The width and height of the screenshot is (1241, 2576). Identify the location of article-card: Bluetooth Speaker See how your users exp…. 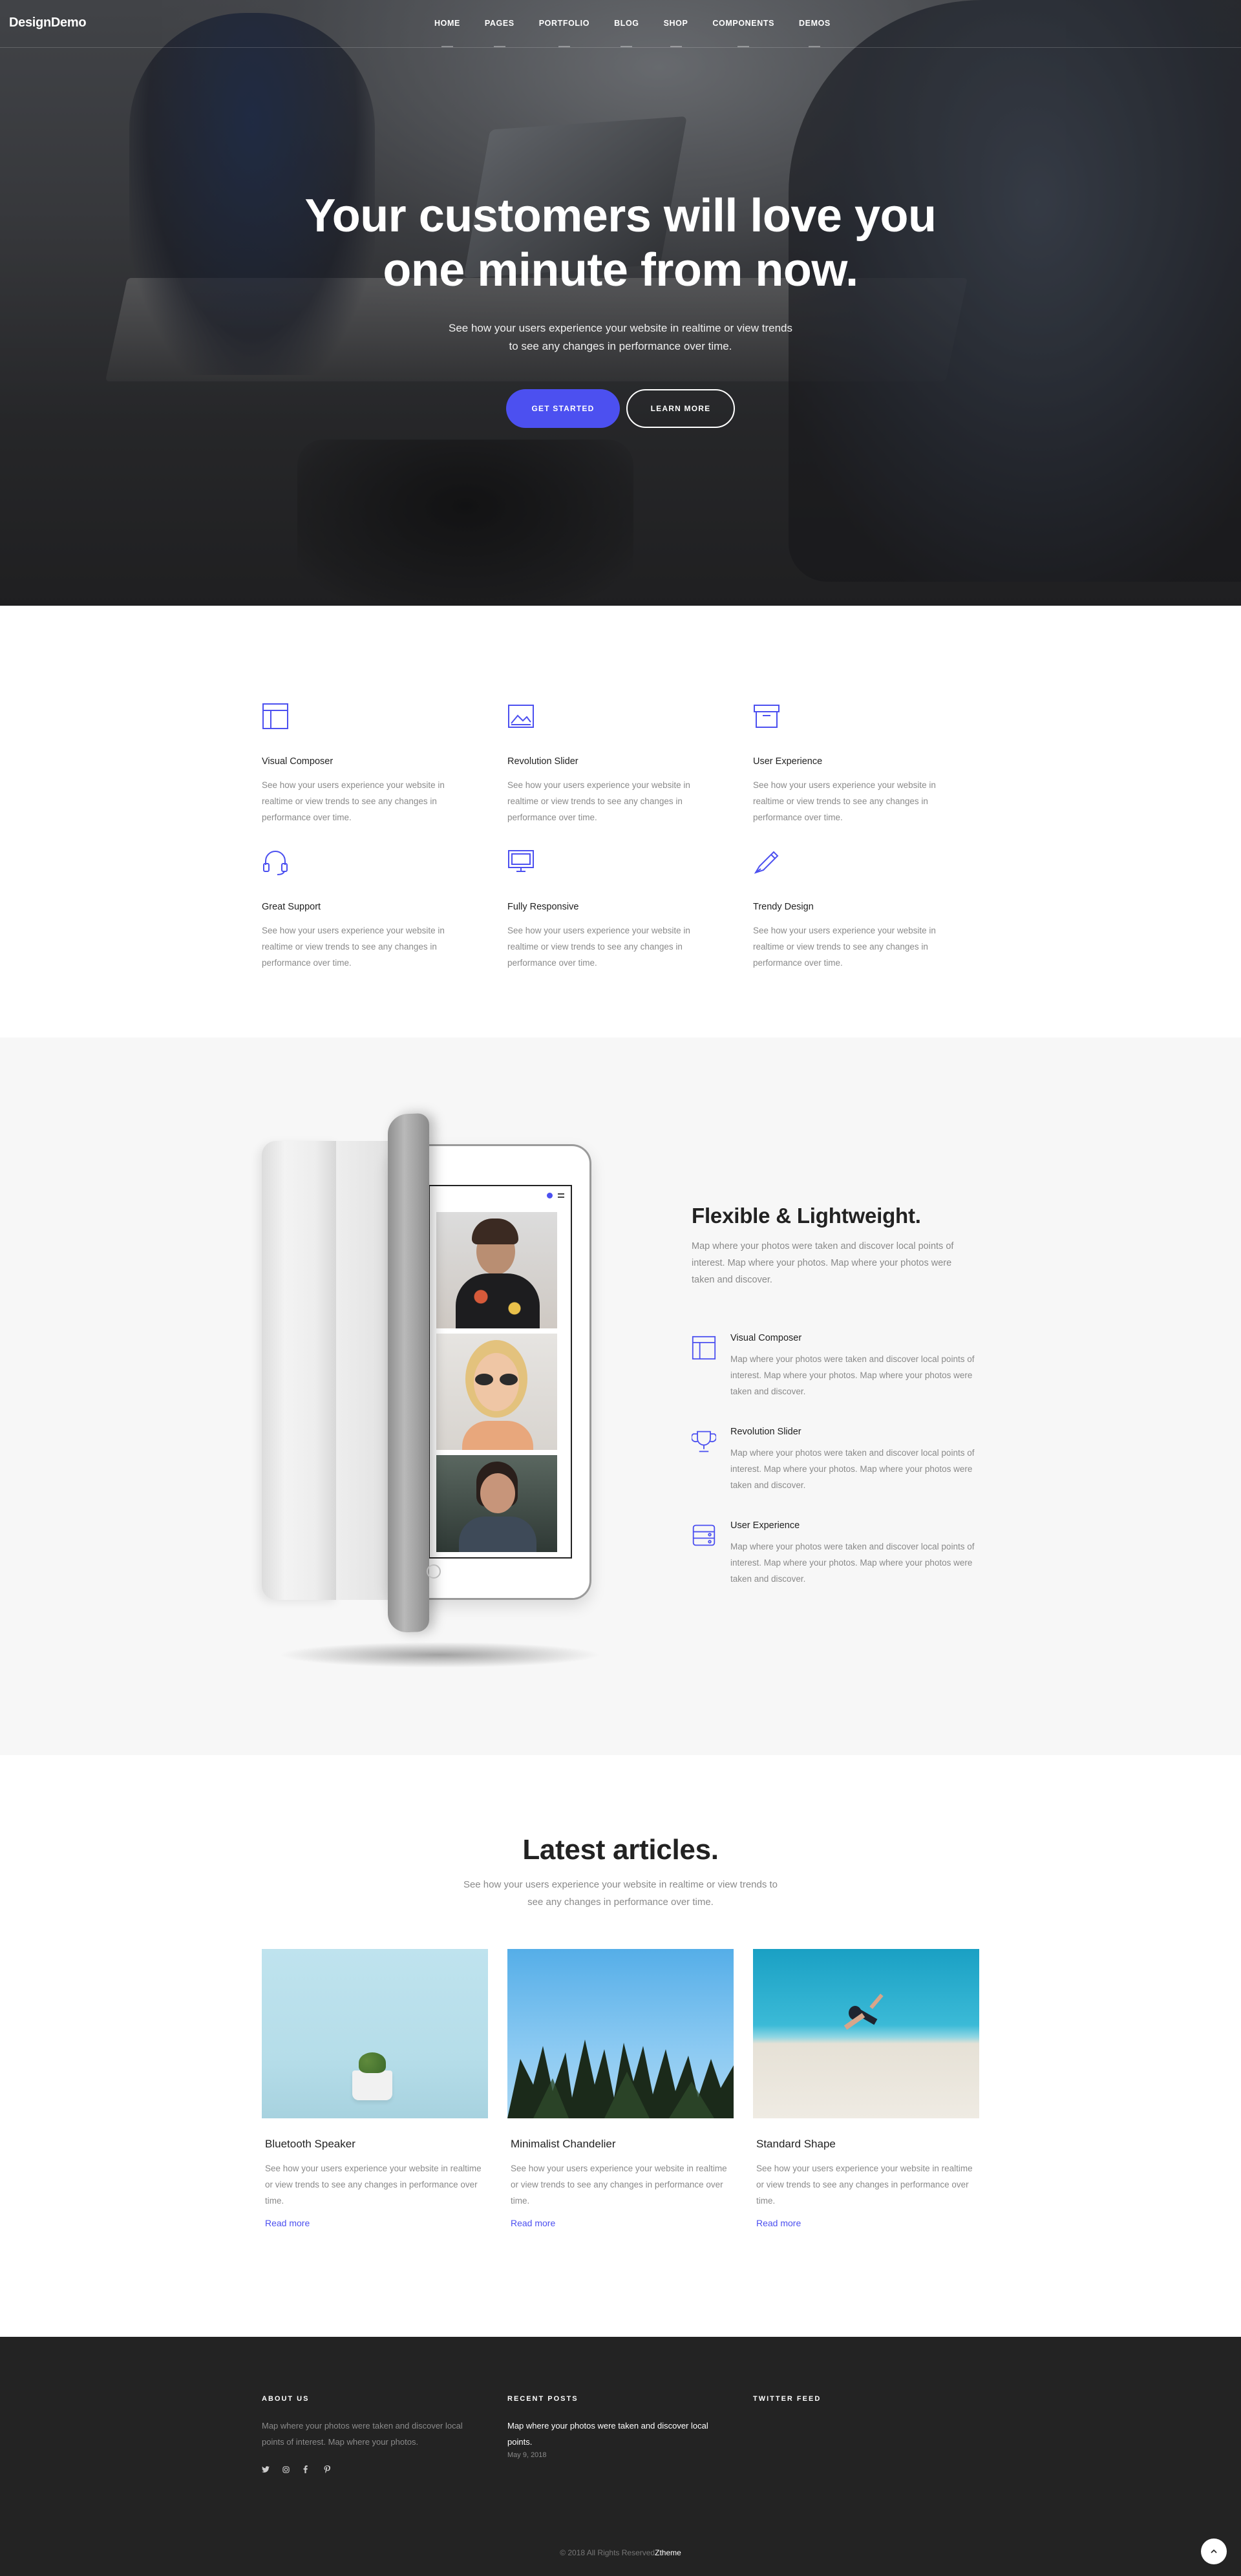
(375, 2089).